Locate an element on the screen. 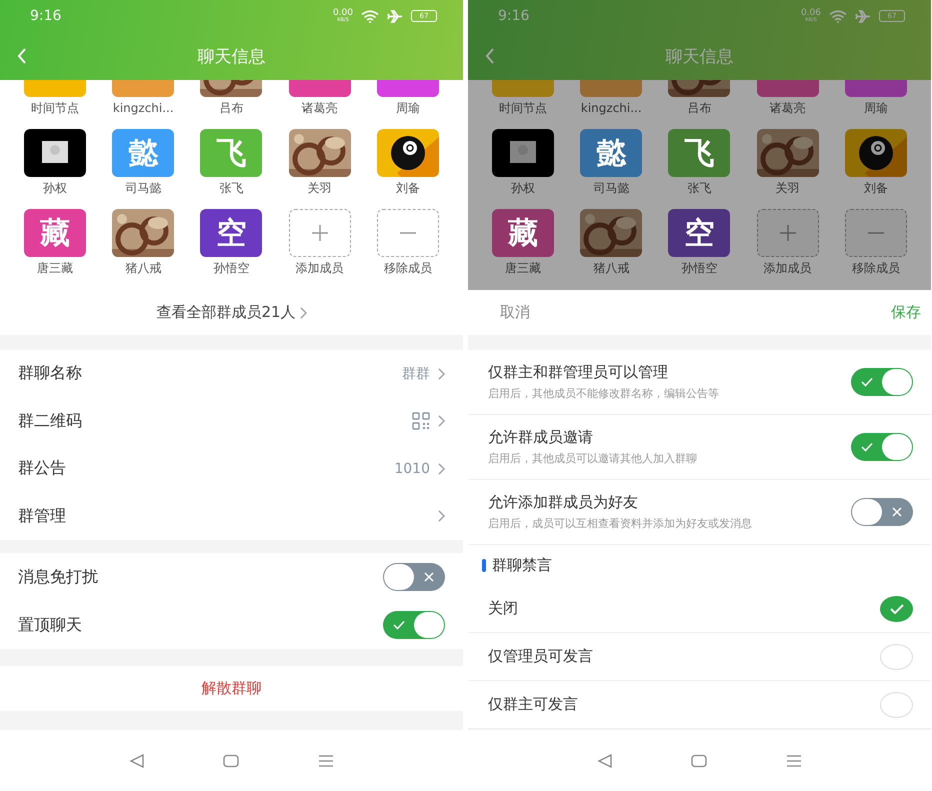 Image resolution: width=932 pixels, height=791 pixels. avatar: 懿 is located at coordinates (143, 153).